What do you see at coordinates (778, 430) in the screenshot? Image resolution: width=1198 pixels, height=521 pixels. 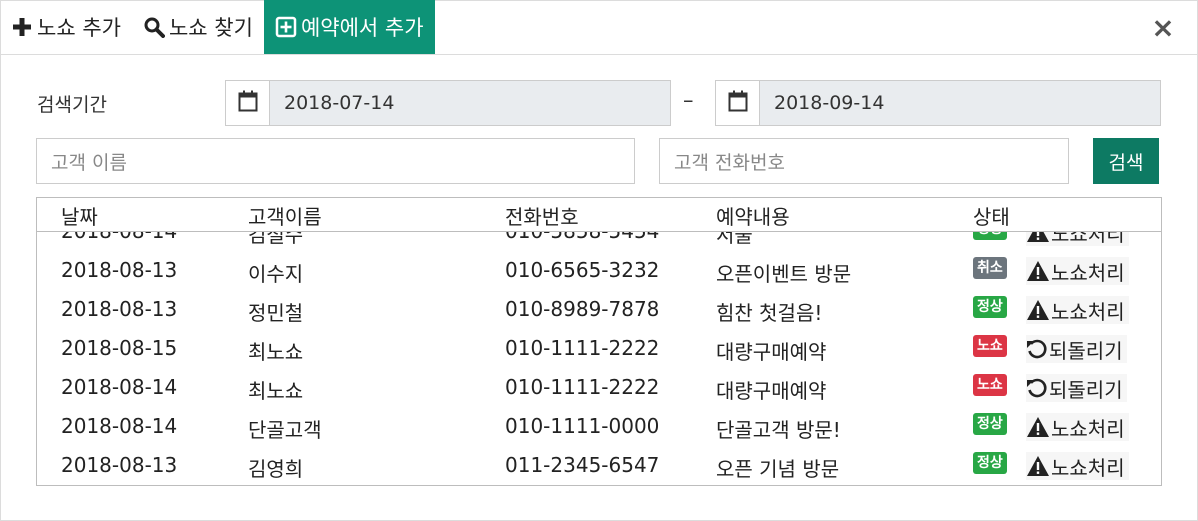 I see `row-content: 단골고객 방문!` at bounding box center [778, 430].